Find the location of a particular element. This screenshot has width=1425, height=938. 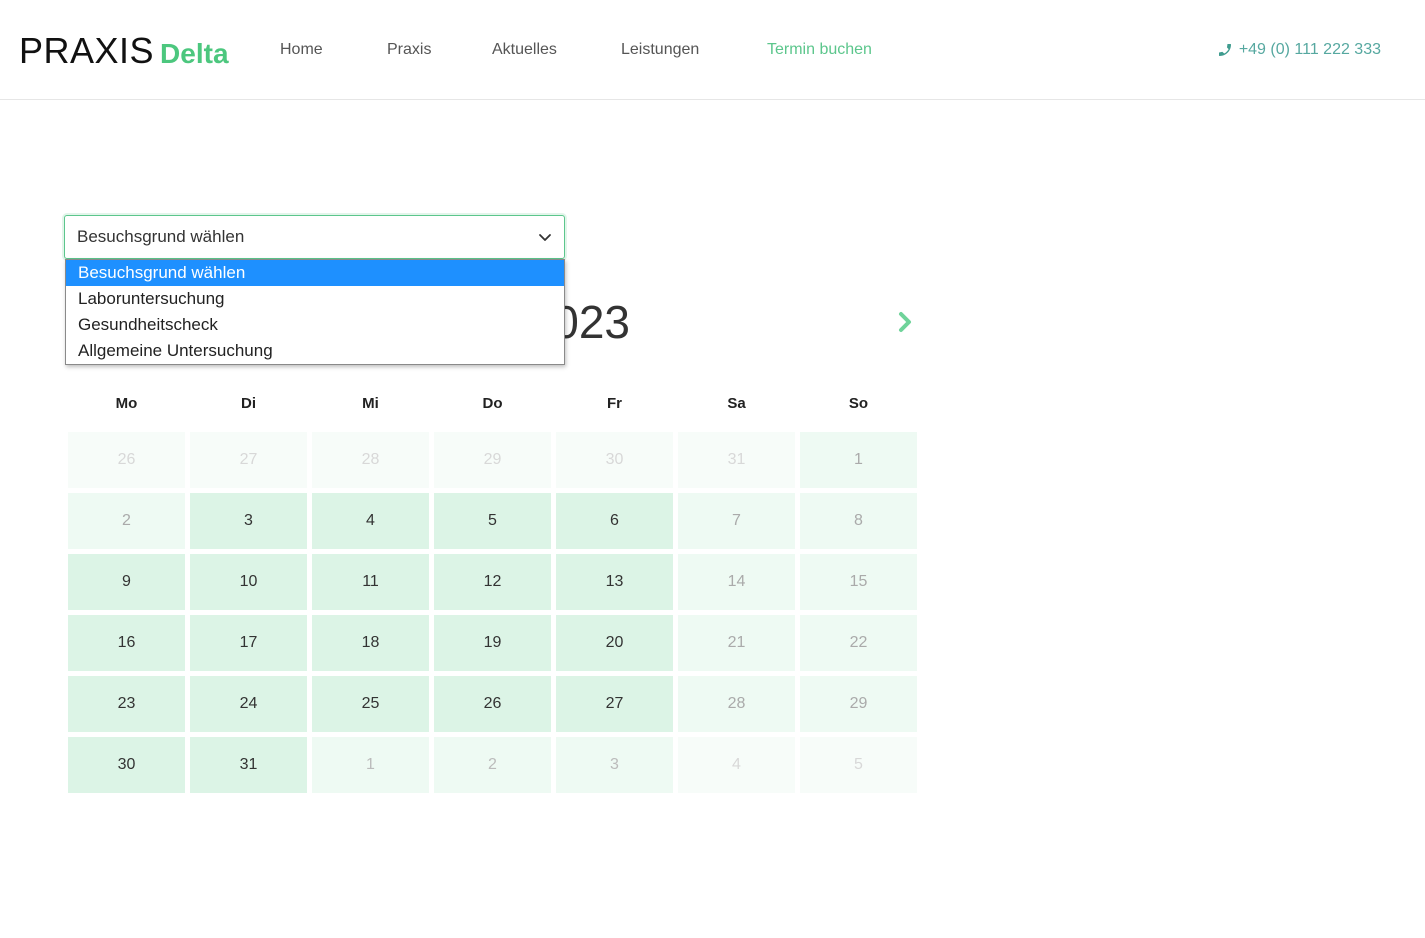

calendar-day-available: 24 is located at coordinates (248, 704).